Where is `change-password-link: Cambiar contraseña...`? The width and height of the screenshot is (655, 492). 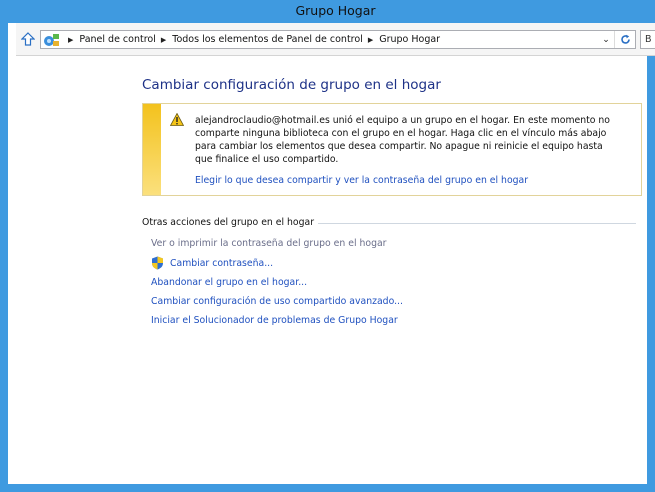
change-password-link: Cambiar contraseña... is located at coordinates (212, 263).